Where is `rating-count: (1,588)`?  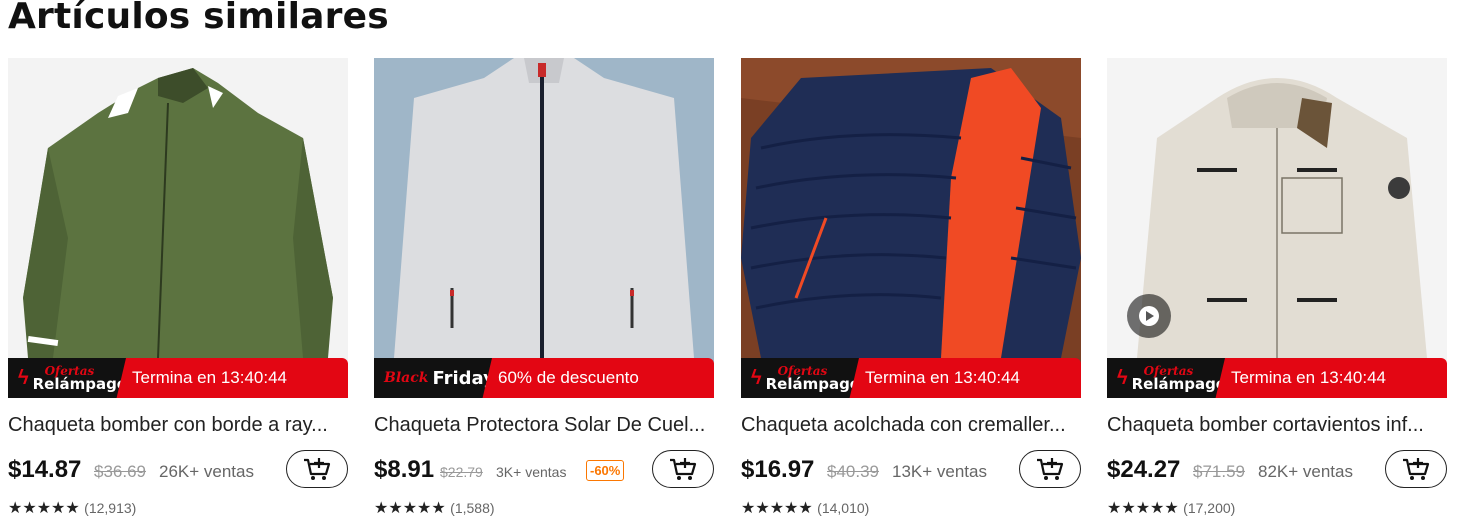
rating-count: (1,588) is located at coordinates (472, 508).